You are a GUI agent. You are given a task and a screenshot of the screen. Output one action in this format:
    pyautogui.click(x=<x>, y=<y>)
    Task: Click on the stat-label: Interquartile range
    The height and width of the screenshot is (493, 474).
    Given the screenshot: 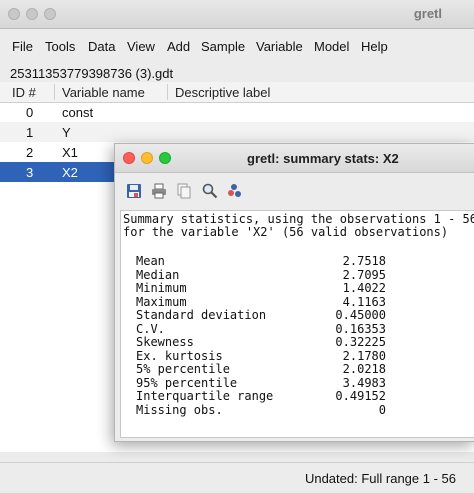 What is the action you would take?
    pyautogui.click(x=205, y=396)
    